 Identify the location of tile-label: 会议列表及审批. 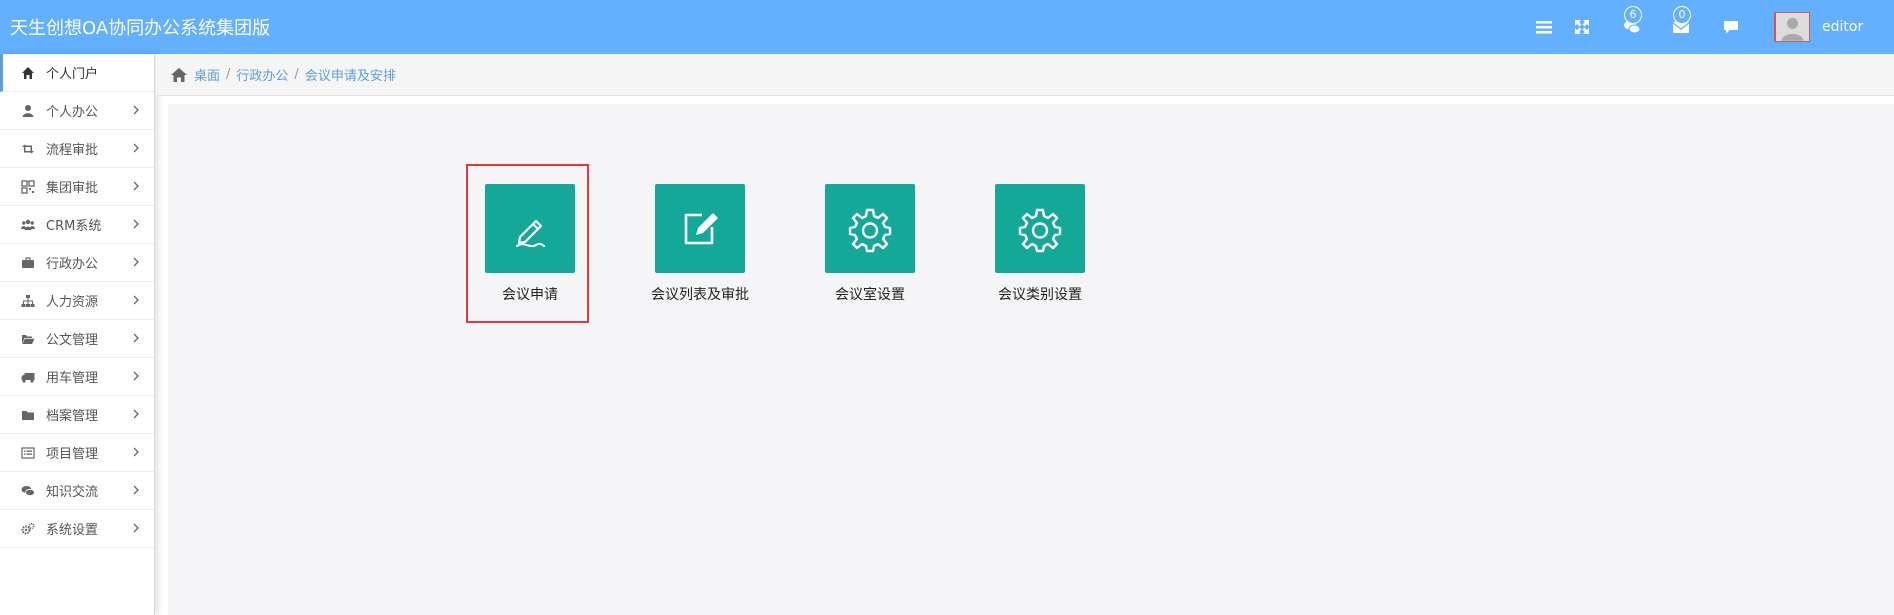
(700, 294).